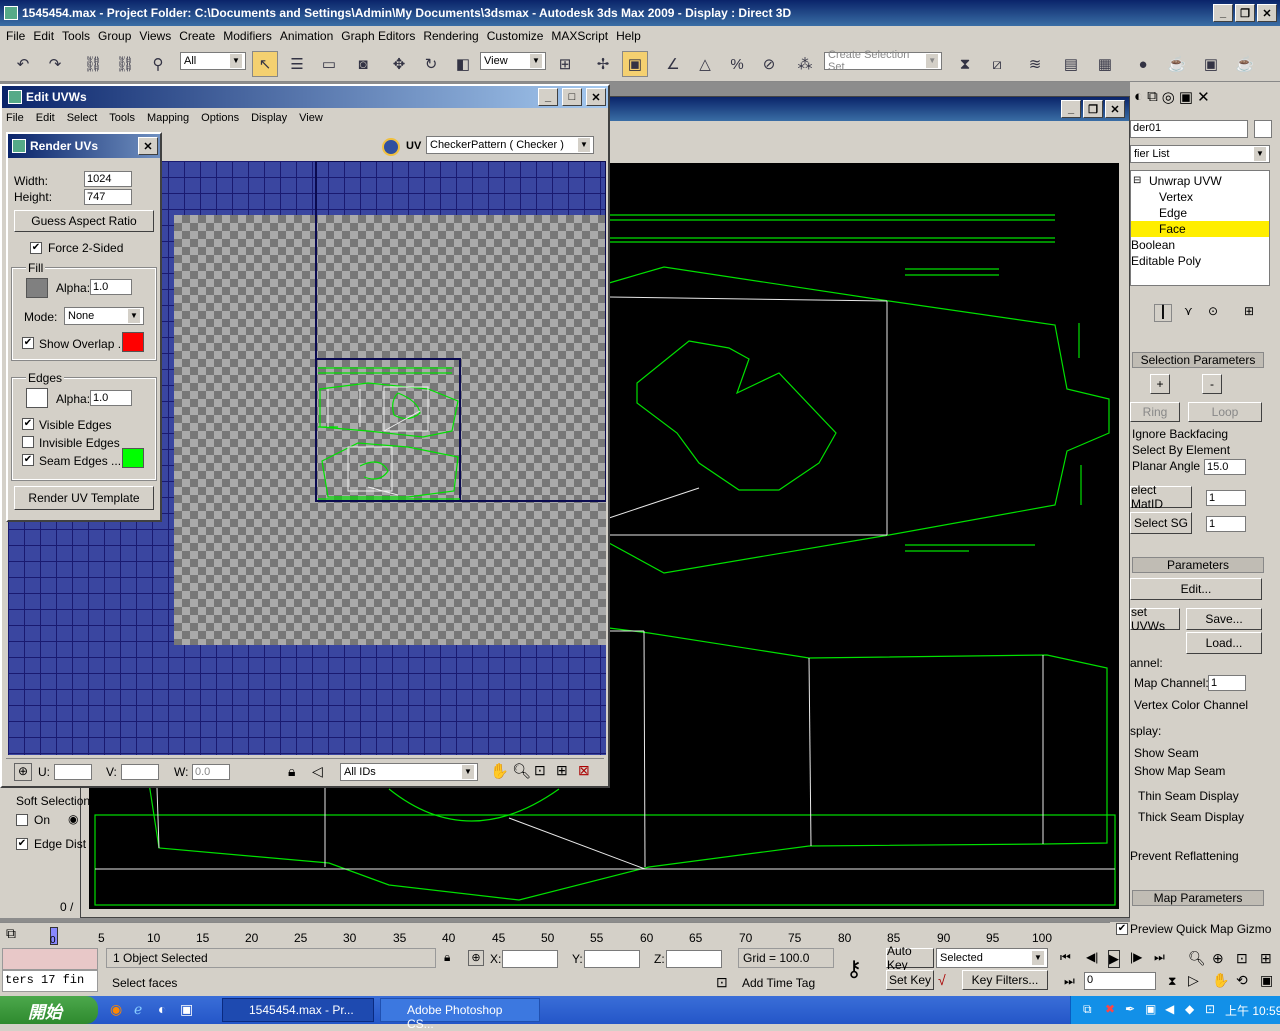 The width and height of the screenshot is (1280, 1031). I want to click on menu-help: Help, so click(628, 36).